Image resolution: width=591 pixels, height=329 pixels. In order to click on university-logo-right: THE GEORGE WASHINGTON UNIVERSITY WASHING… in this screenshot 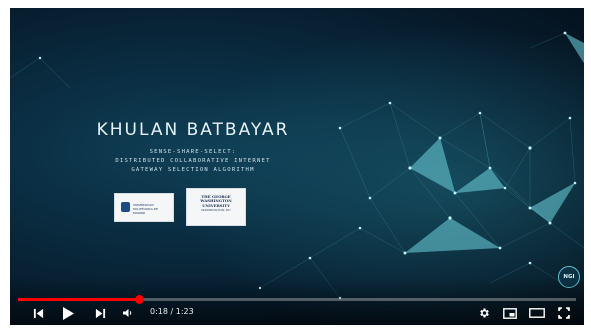, I will do `click(216, 207)`.